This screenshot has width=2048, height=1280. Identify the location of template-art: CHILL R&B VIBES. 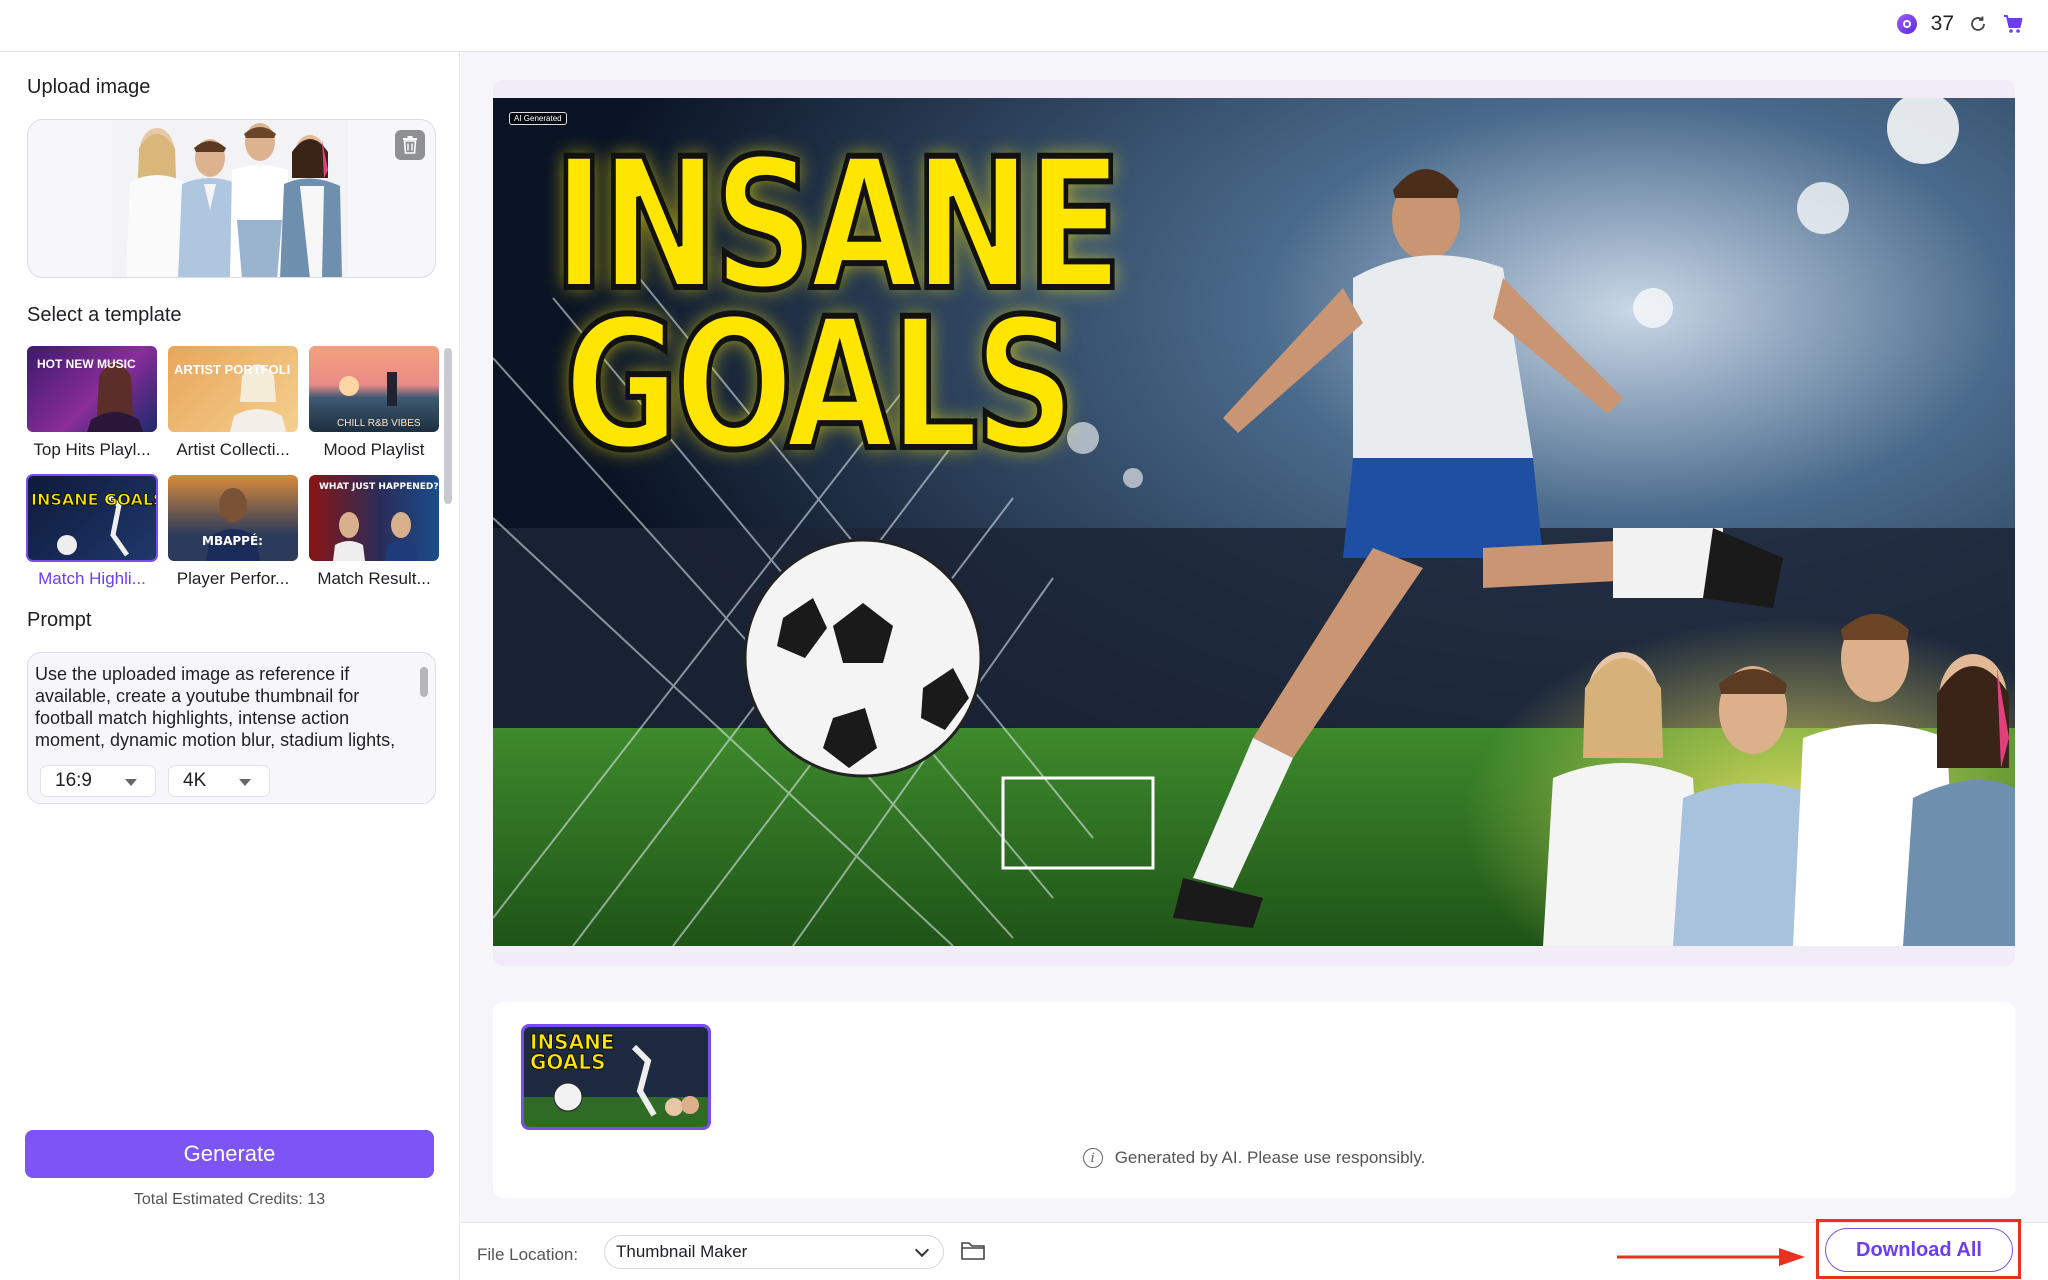
(379, 400).